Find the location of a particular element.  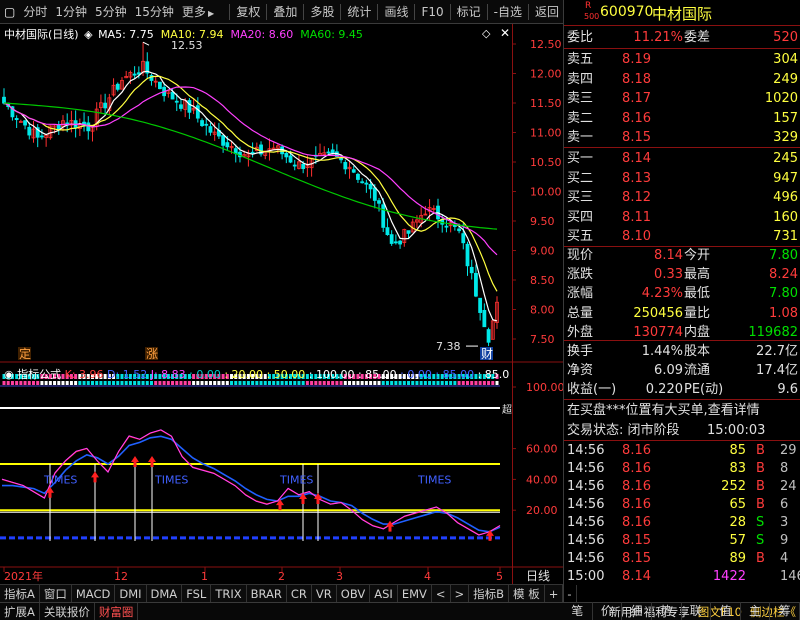

ind-v8: : 85.0 is located at coordinates (493, 374).